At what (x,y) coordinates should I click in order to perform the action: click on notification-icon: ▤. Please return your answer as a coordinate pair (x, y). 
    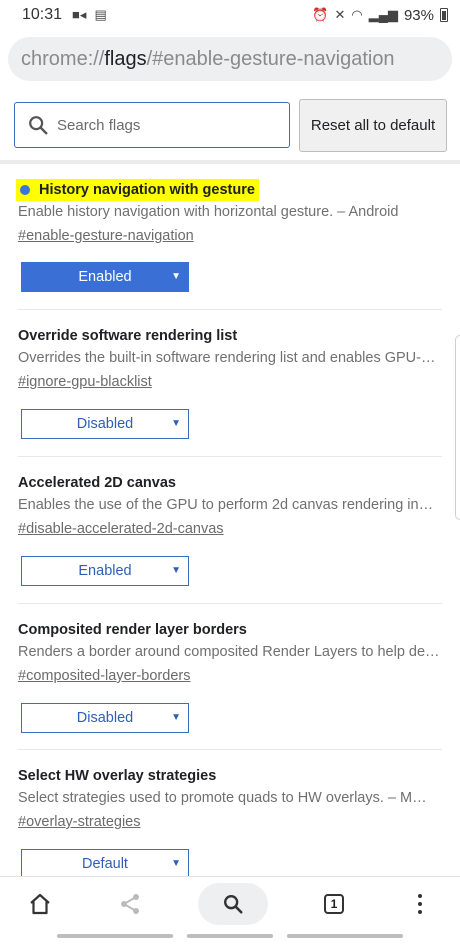
    Looking at the image, I should click on (100, 14).